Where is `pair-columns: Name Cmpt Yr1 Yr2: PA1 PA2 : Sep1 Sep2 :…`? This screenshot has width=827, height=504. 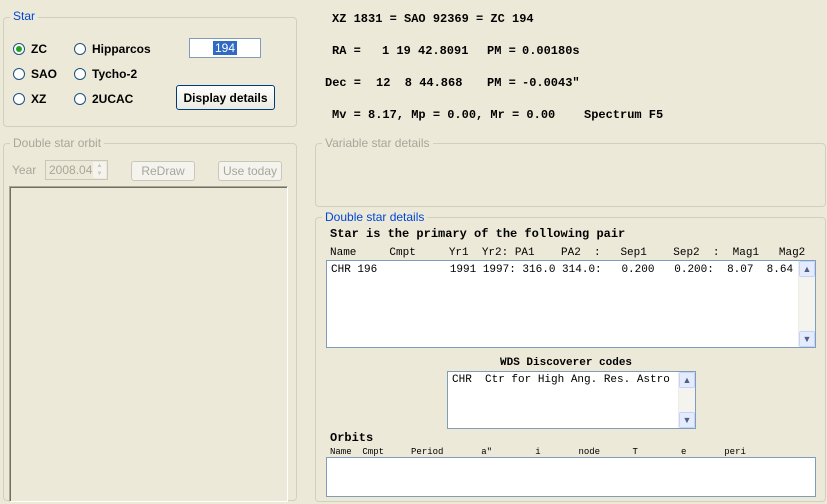
pair-columns: Name Cmpt Yr1 Yr2: PA1 PA2 : Sep1 Sep2 :… is located at coordinates (568, 253).